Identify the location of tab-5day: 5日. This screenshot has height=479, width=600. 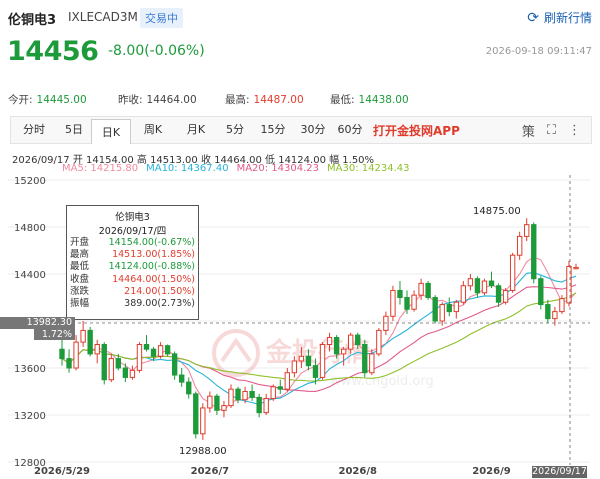
(74, 130).